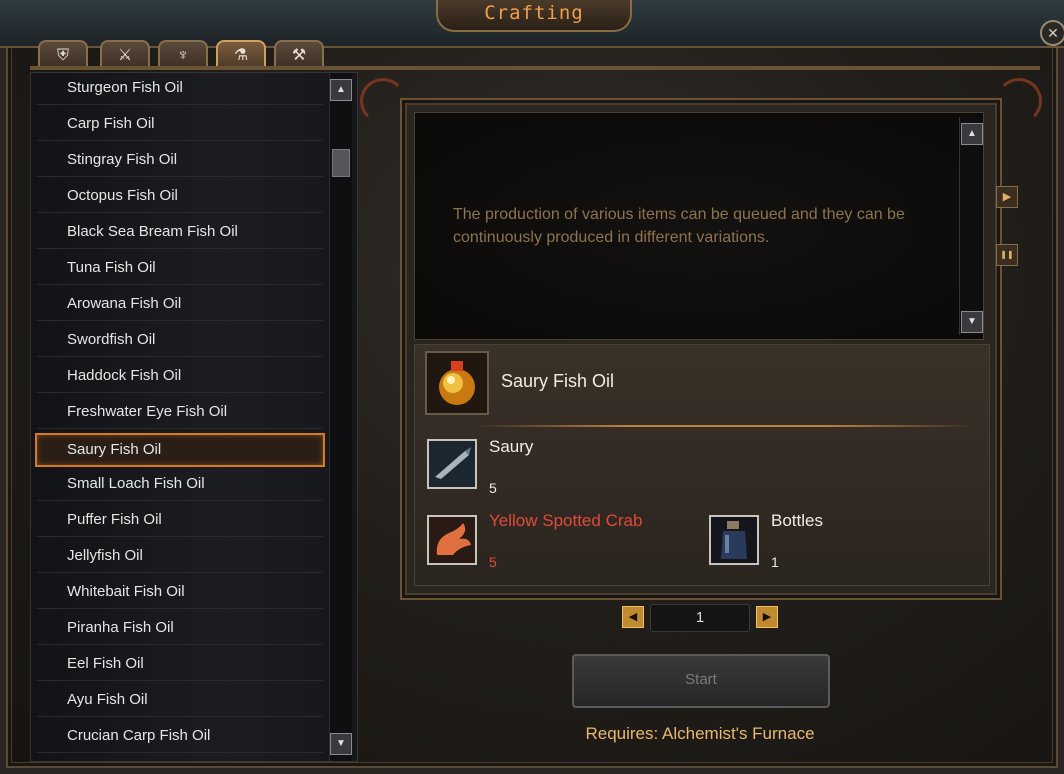  I want to click on ingredient-slot-crab, so click(452, 540).